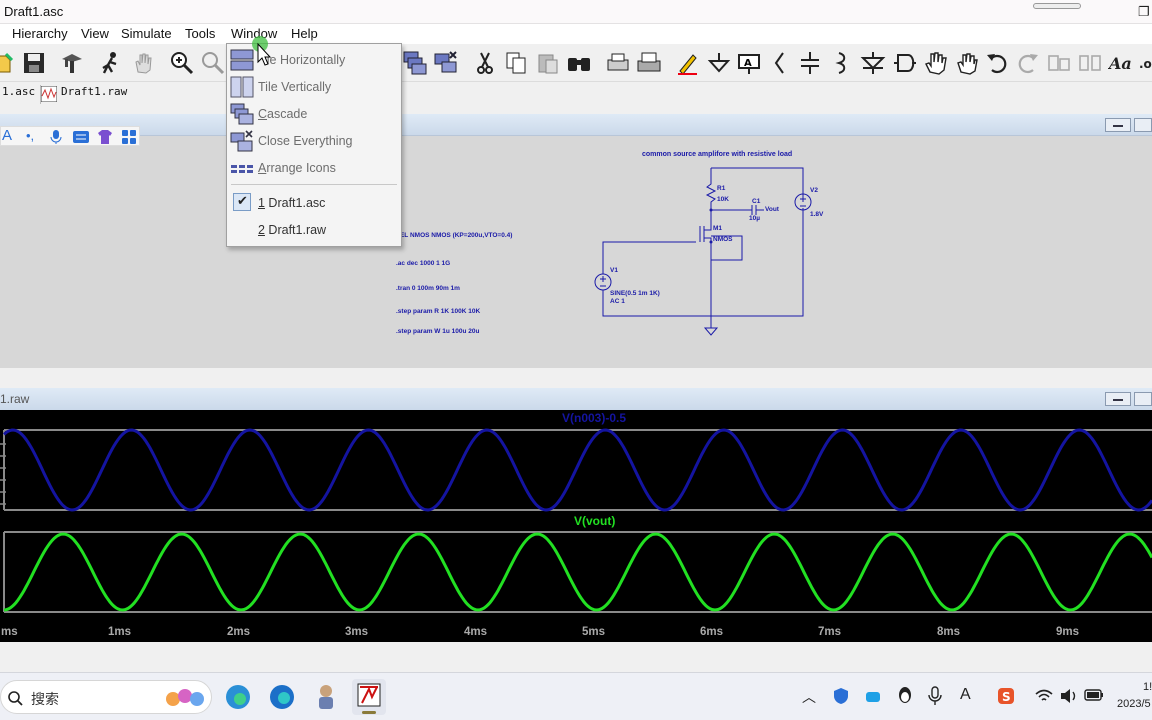 The image size is (1152, 720). What do you see at coordinates (7, 135) in the screenshot?
I see `ime-mode-icon: A` at bounding box center [7, 135].